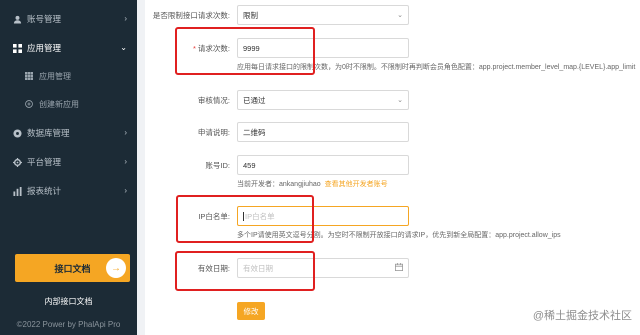  What do you see at coordinates (44, 48) in the screenshot?
I see `sidebar-item-label: 应用管理` at bounding box center [44, 48].